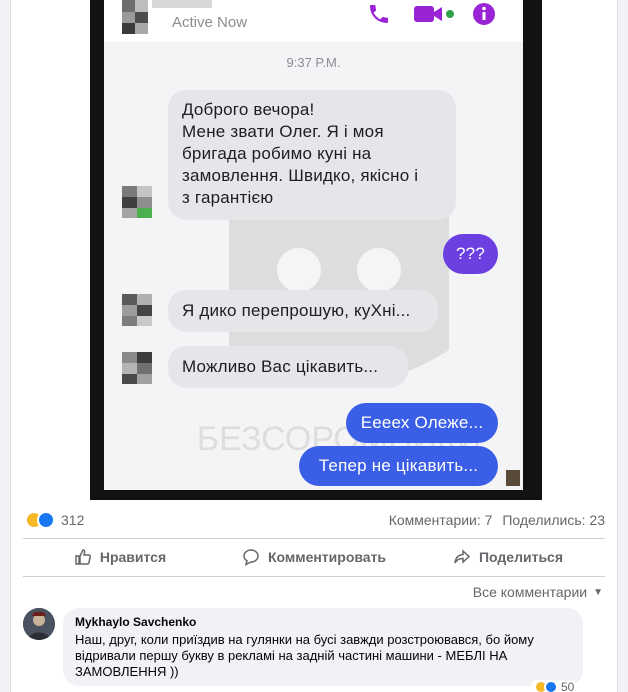  Describe the element at coordinates (441, 520) in the screenshot. I see `comments-count-link: Комментарии: 7` at that location.